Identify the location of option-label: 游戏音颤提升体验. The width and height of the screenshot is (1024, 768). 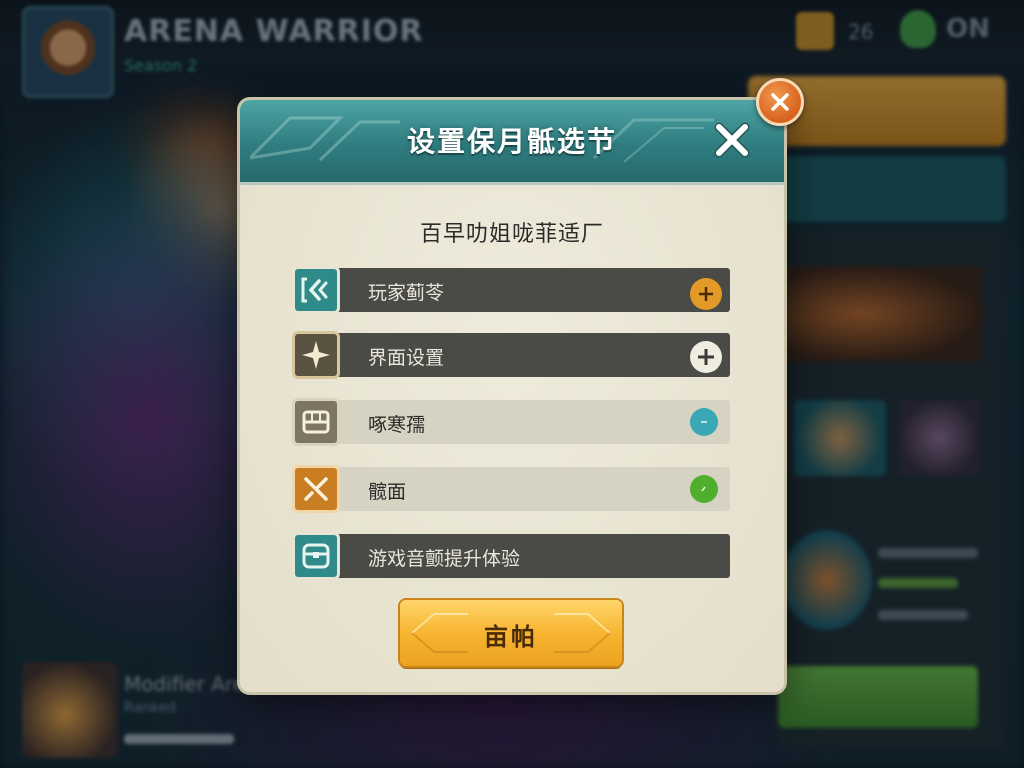
(444, 559).